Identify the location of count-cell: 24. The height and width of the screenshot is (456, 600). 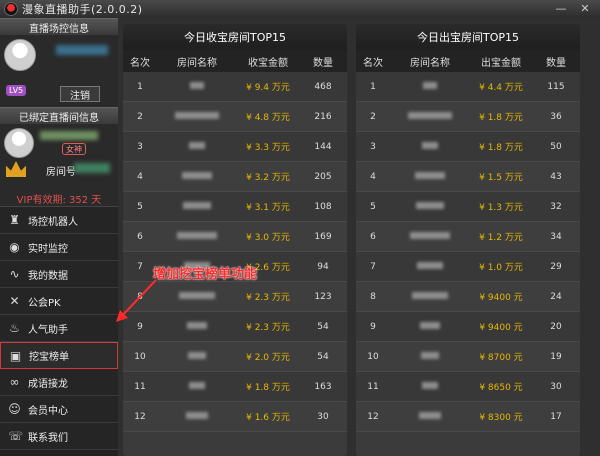
(556, 296).